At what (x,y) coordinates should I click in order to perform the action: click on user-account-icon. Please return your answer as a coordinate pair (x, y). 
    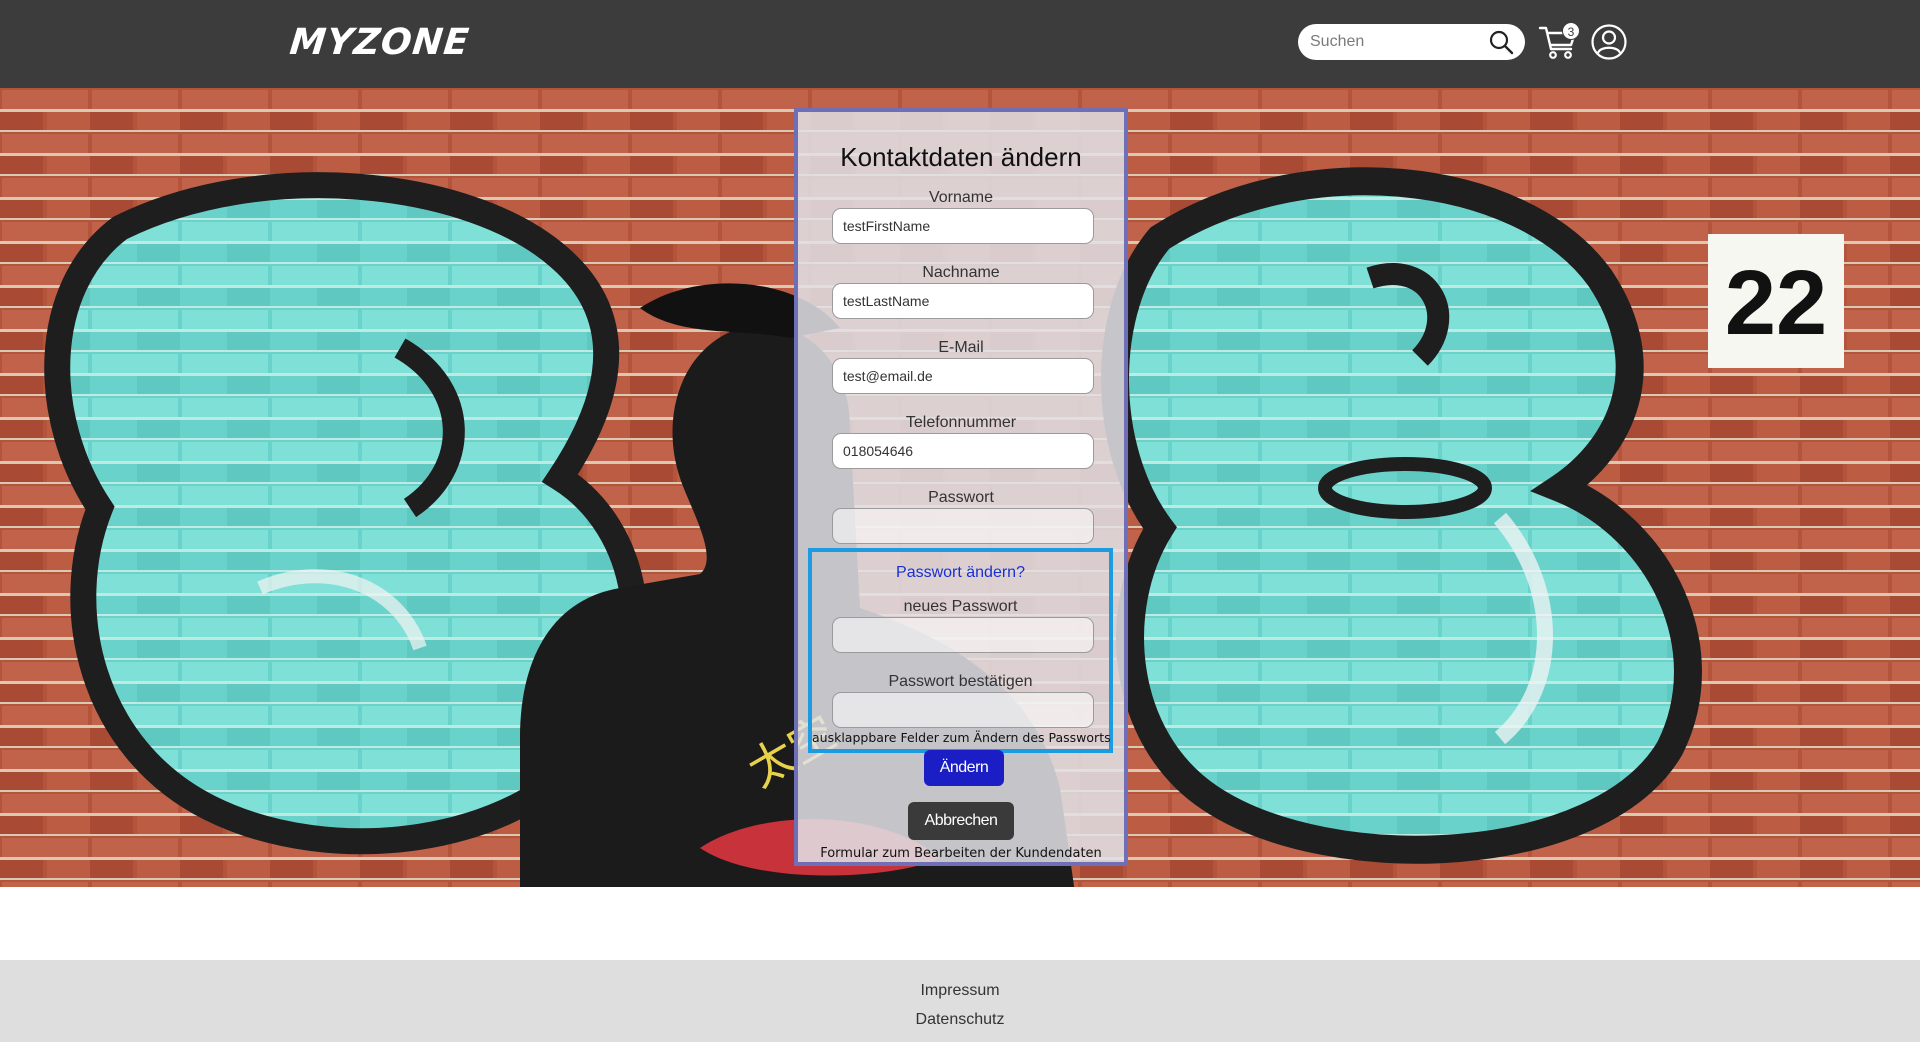
    Looking at the image, I should click on (1609, 42).